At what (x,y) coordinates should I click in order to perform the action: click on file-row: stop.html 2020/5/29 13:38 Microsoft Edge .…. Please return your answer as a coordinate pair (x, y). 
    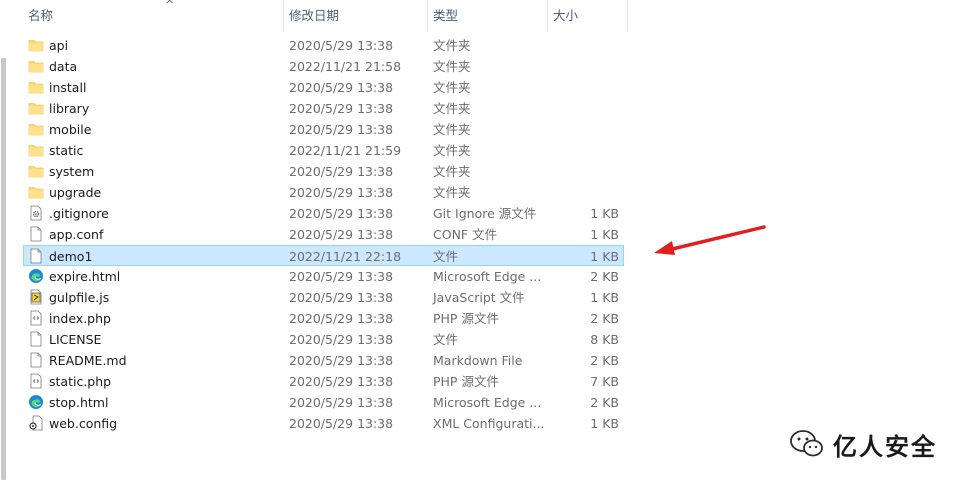
    Looking at the image, I should click on (324, 402).